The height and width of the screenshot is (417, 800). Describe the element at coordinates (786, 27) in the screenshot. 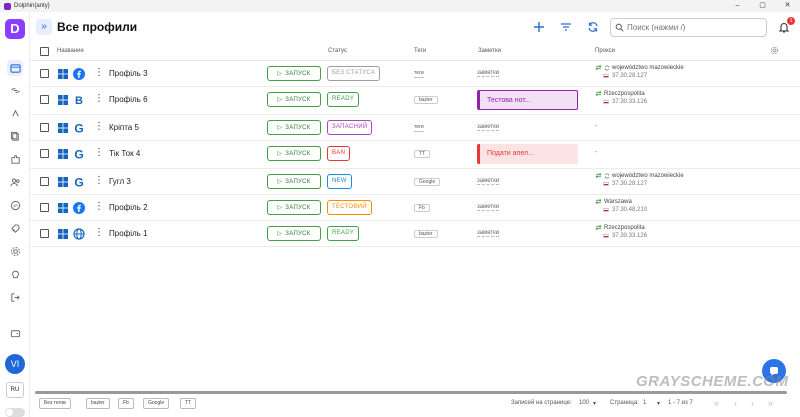

I see `notifications-button: 1` at that location.